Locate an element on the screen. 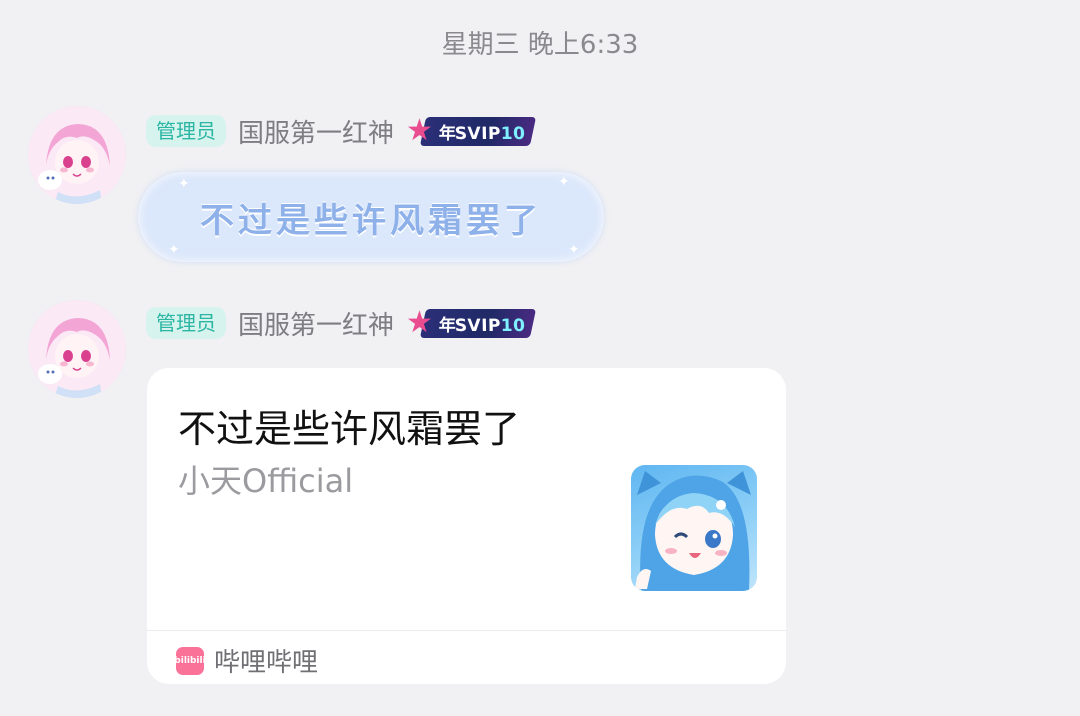 The image size is (1080, 716). card-source: bilibili 哔哩哔哩 is located at coordinates (246, 660).